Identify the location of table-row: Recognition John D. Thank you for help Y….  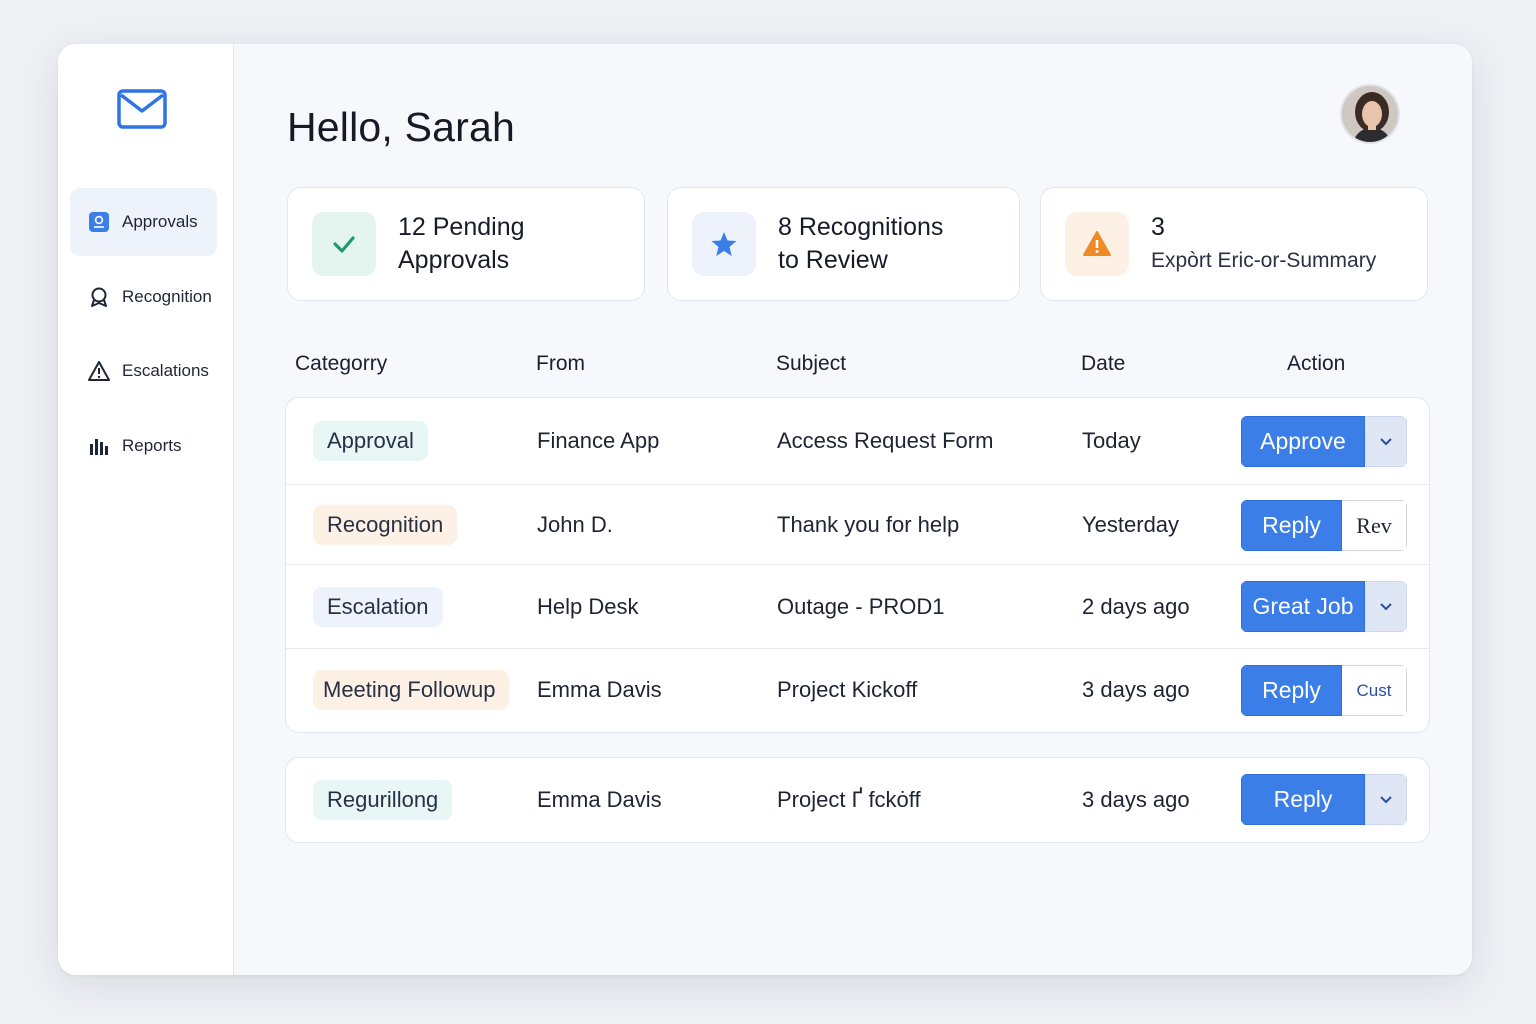
(857, 525).